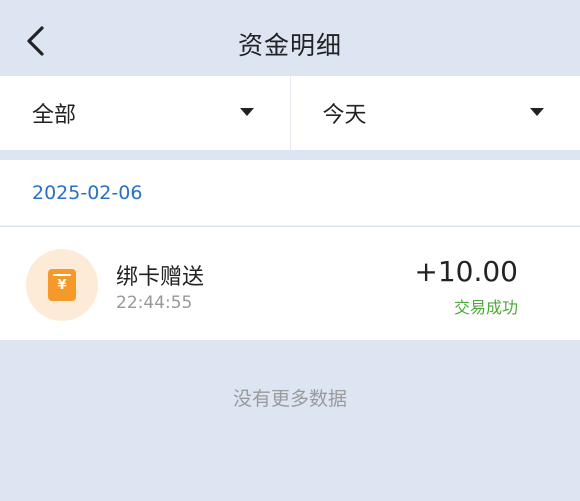 The width and height of the screenshot is (580, 501). Describe the element at coordinates (290, 193) in the screenshot. I see `date-group-header: 2025-02-06` at that location.